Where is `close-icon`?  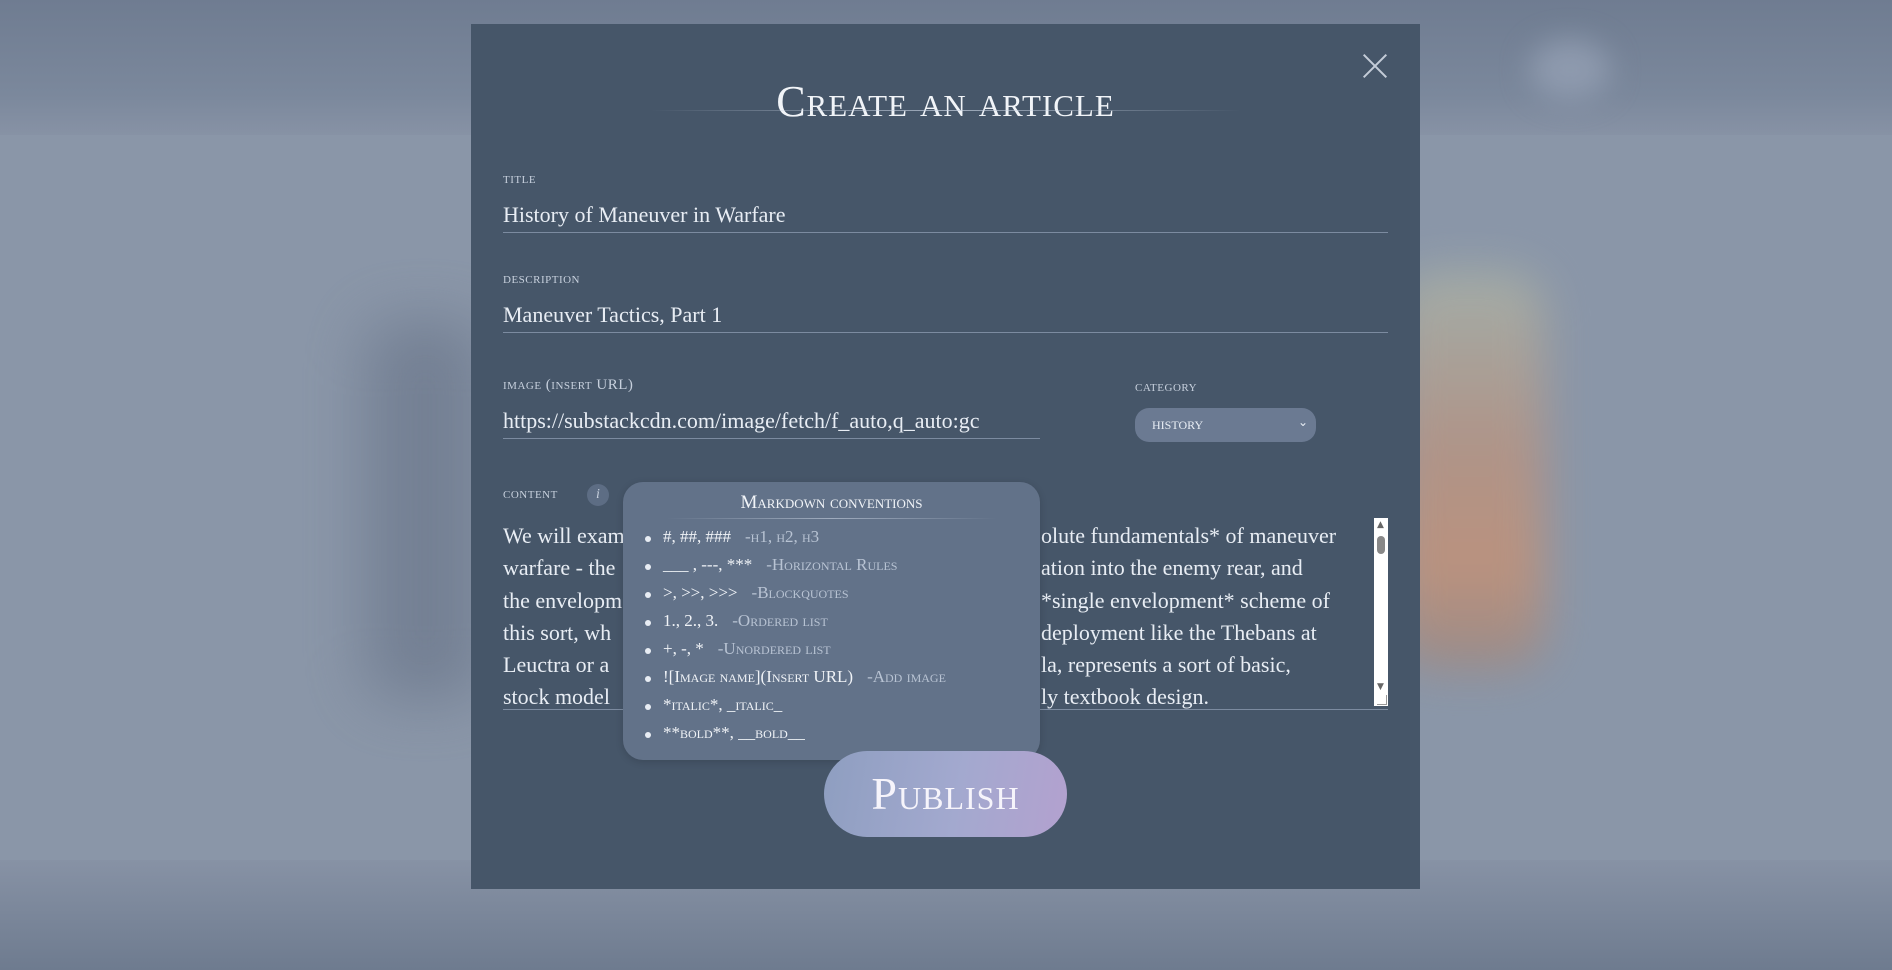
close-icon is located at coordinates (1375, 65).